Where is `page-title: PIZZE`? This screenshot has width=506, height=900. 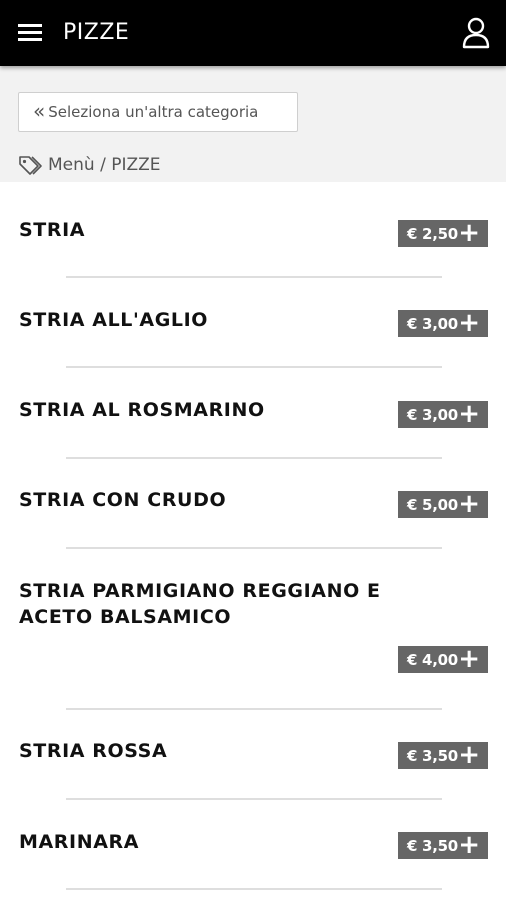 page-title: PIZZE is located at coordinates (96, 32).